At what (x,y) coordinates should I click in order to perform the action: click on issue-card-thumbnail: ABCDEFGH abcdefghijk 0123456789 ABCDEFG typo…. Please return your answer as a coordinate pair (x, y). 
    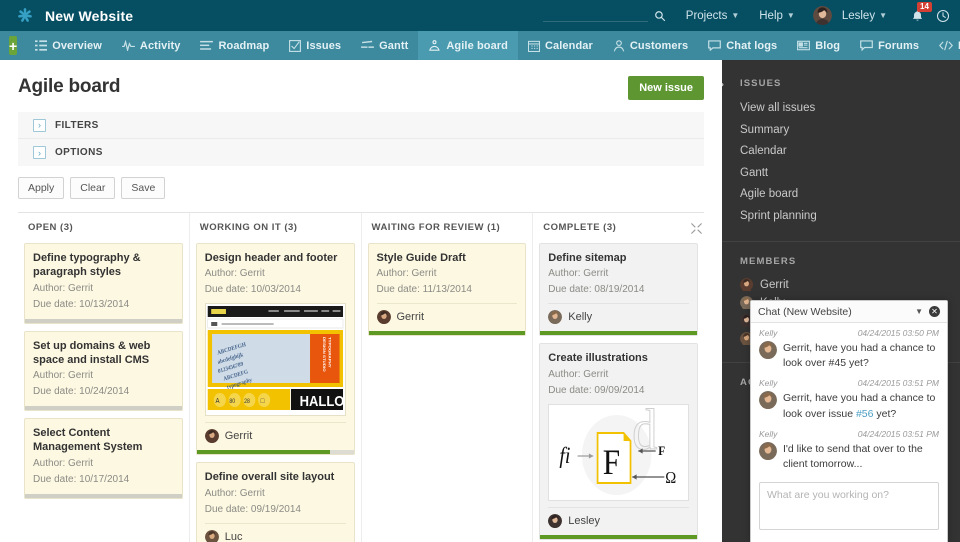
    Looking at the image, I should click on (275, 360).